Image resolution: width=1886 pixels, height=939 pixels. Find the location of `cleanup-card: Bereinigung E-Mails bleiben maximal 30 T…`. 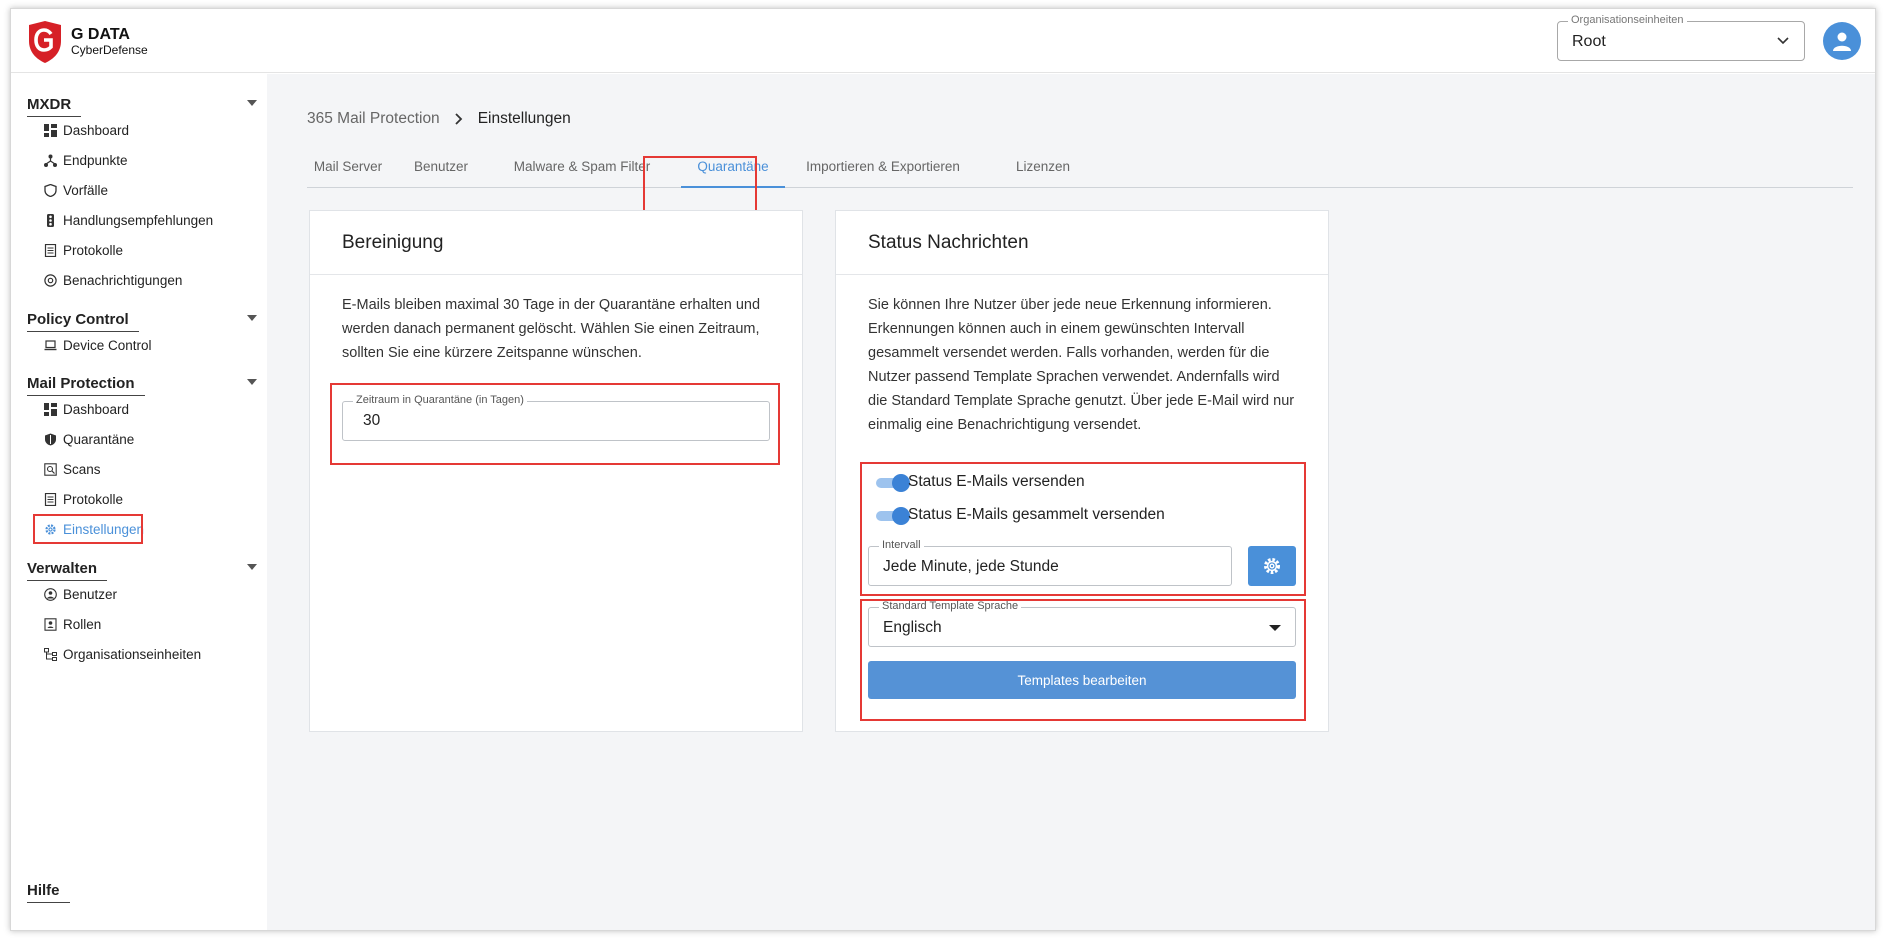

cleanup-card: Bereinigung E-Mails bleiben maximal 30 T… is located at coordinates (556, 471).